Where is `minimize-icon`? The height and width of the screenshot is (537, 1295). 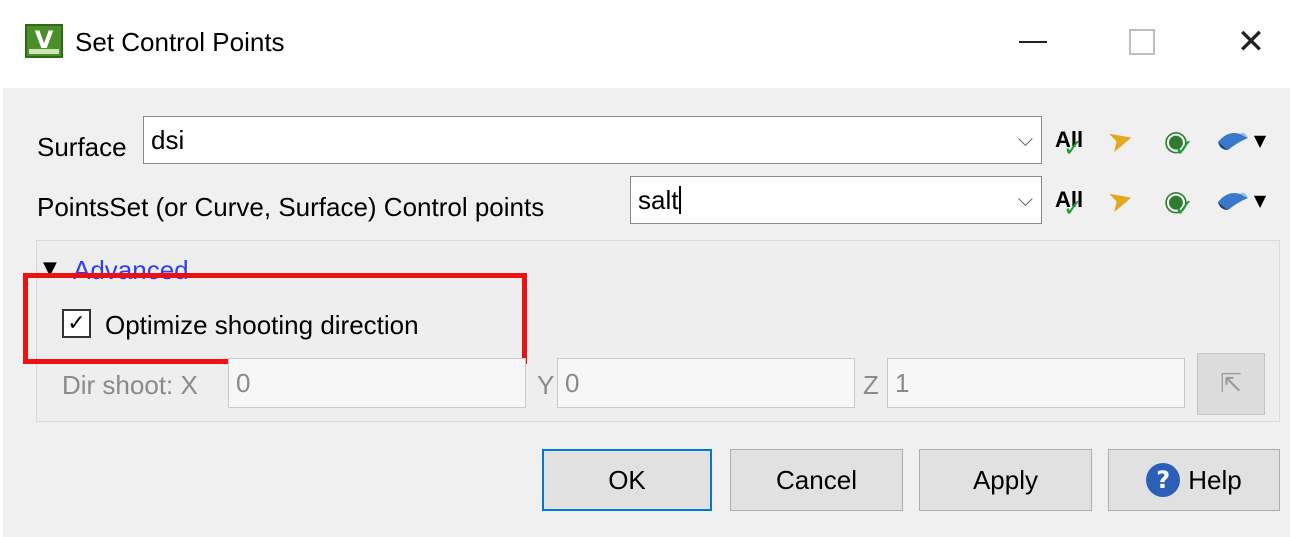
minimize-icon is located at coordinates (1033, 42).